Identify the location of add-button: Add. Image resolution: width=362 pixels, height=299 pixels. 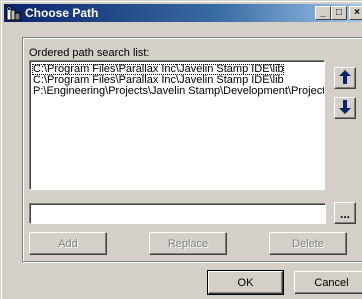
(68, 243).